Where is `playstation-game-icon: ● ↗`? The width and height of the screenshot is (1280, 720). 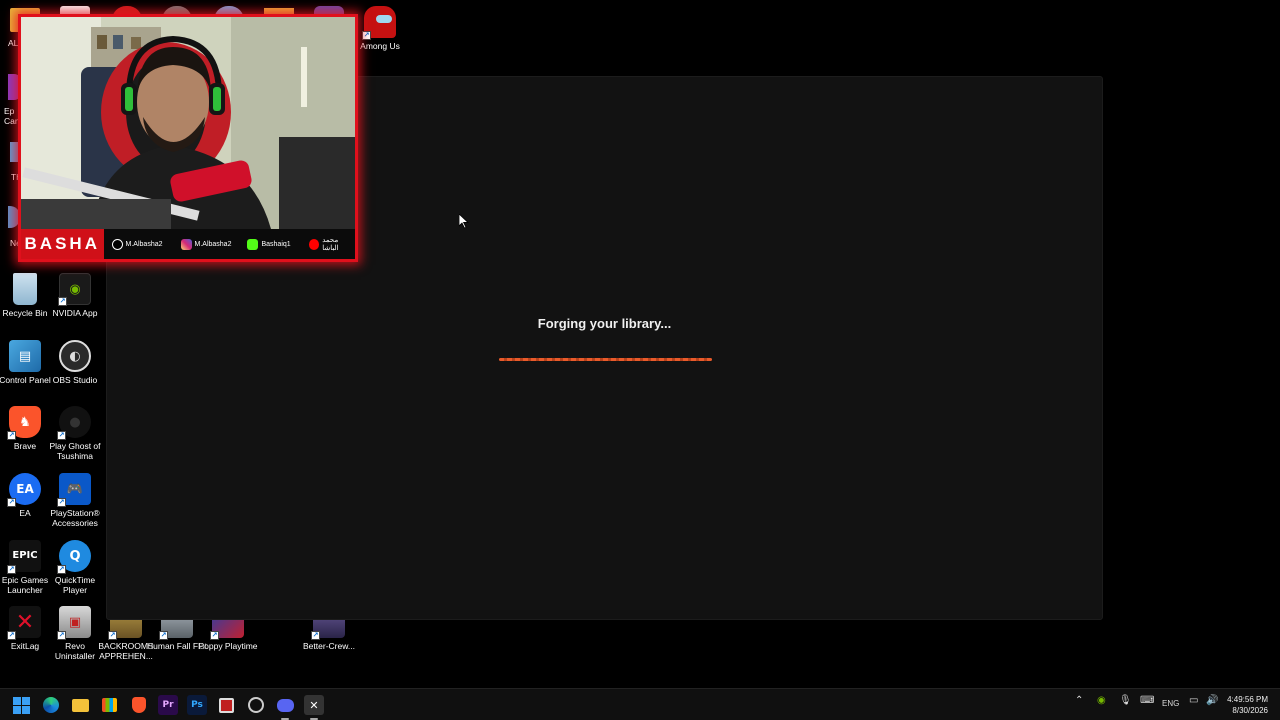 playstation-game-icon: ● ↗ is located at coordinates (74, 423).